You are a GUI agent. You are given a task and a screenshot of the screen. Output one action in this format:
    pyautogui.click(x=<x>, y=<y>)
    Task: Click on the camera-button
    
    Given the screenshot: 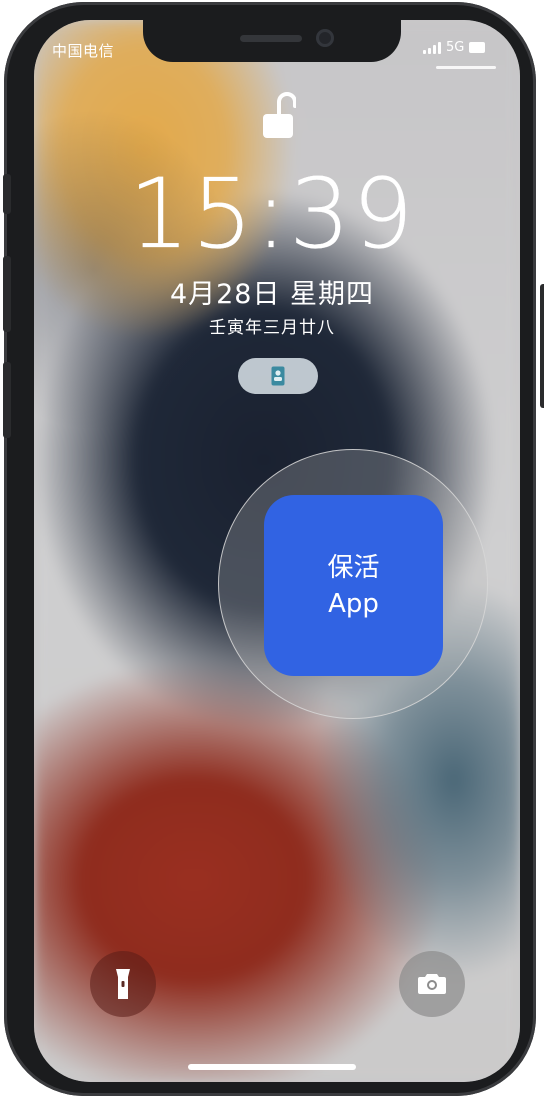 What is the action you would take?
    pyautogui.click(x=432, y=984)
    